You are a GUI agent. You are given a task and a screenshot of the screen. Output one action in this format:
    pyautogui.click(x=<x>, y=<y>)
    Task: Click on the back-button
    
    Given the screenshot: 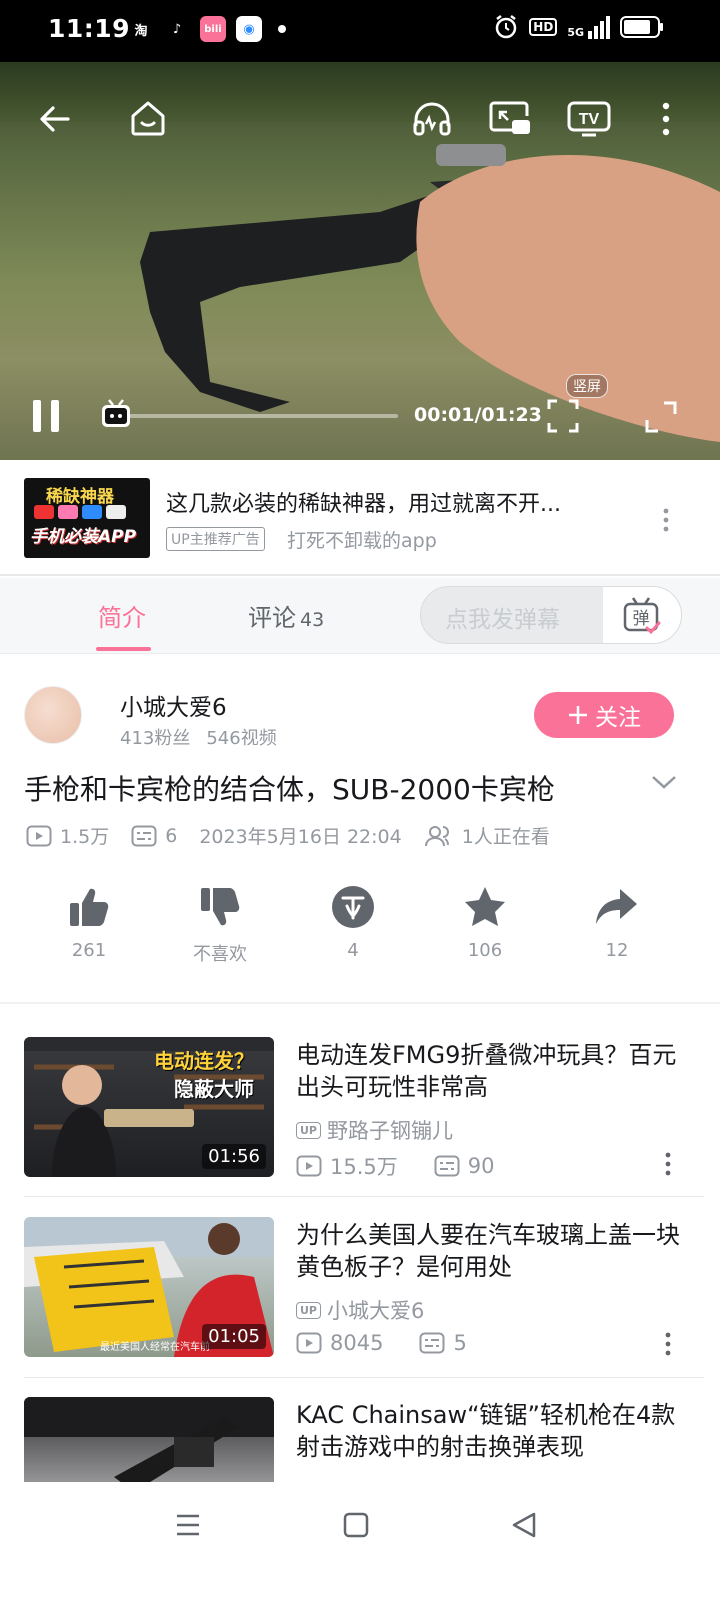 What is the action you would take?
    pyautogui.click(x=55, y=121)
    